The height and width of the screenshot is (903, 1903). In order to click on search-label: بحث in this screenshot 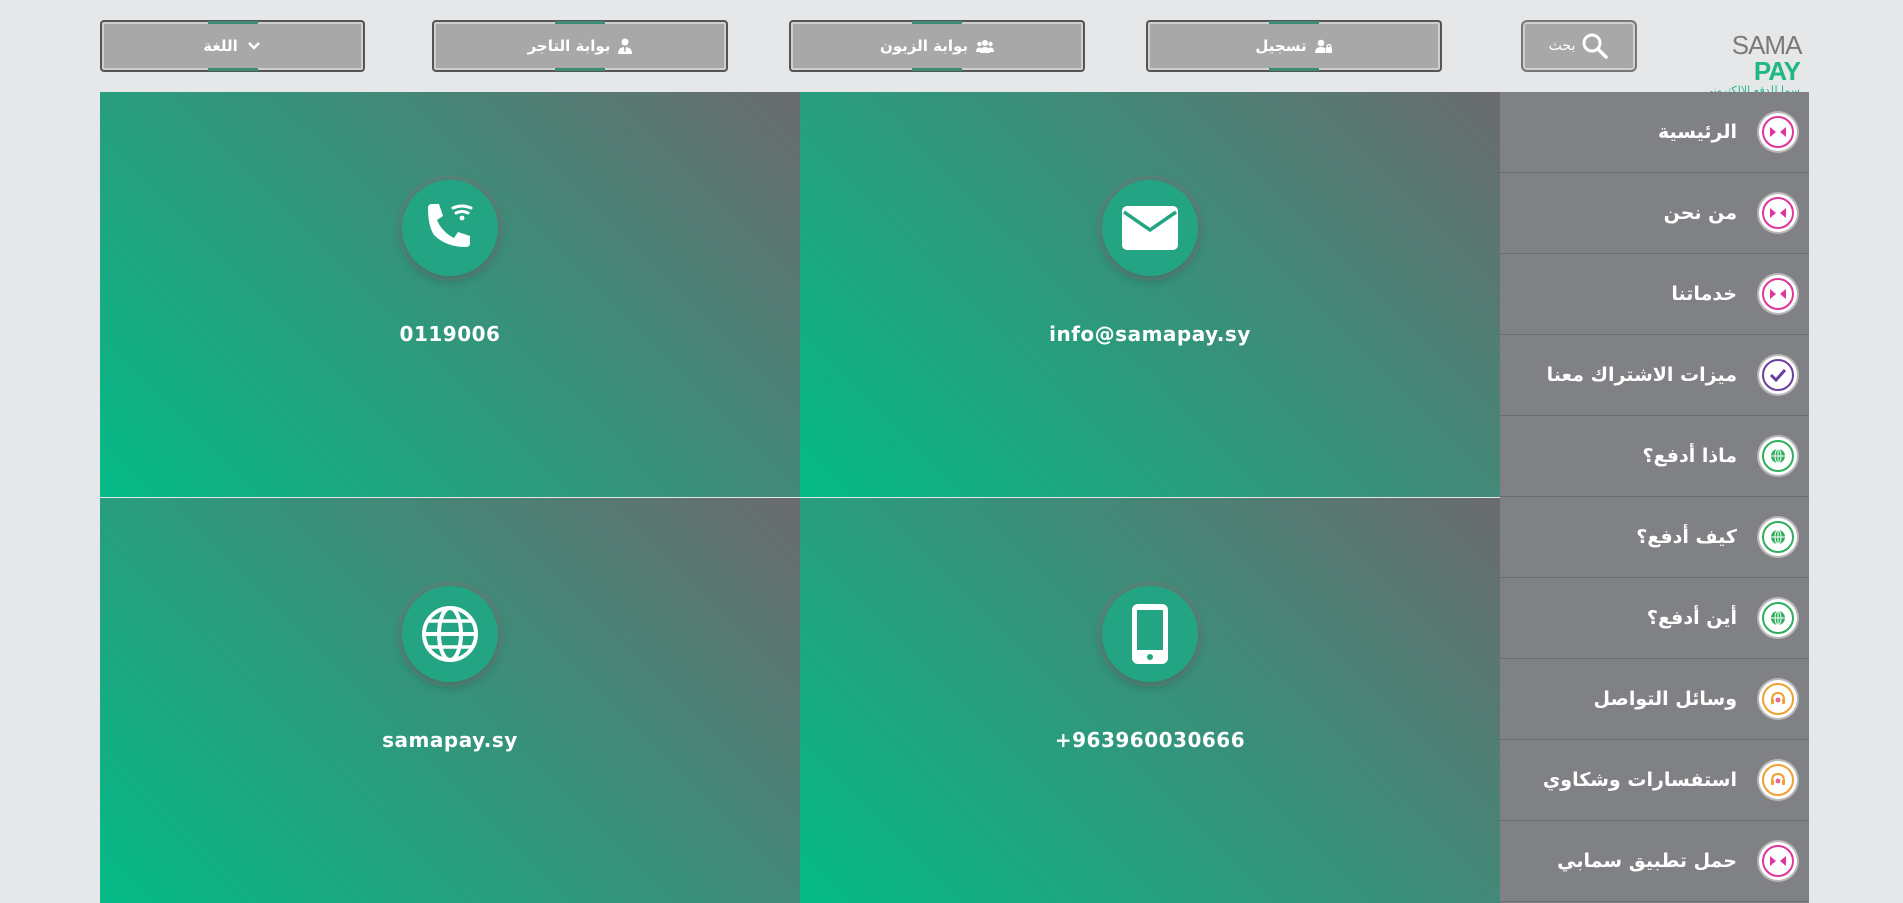, I will do `click(1562, 46)`.